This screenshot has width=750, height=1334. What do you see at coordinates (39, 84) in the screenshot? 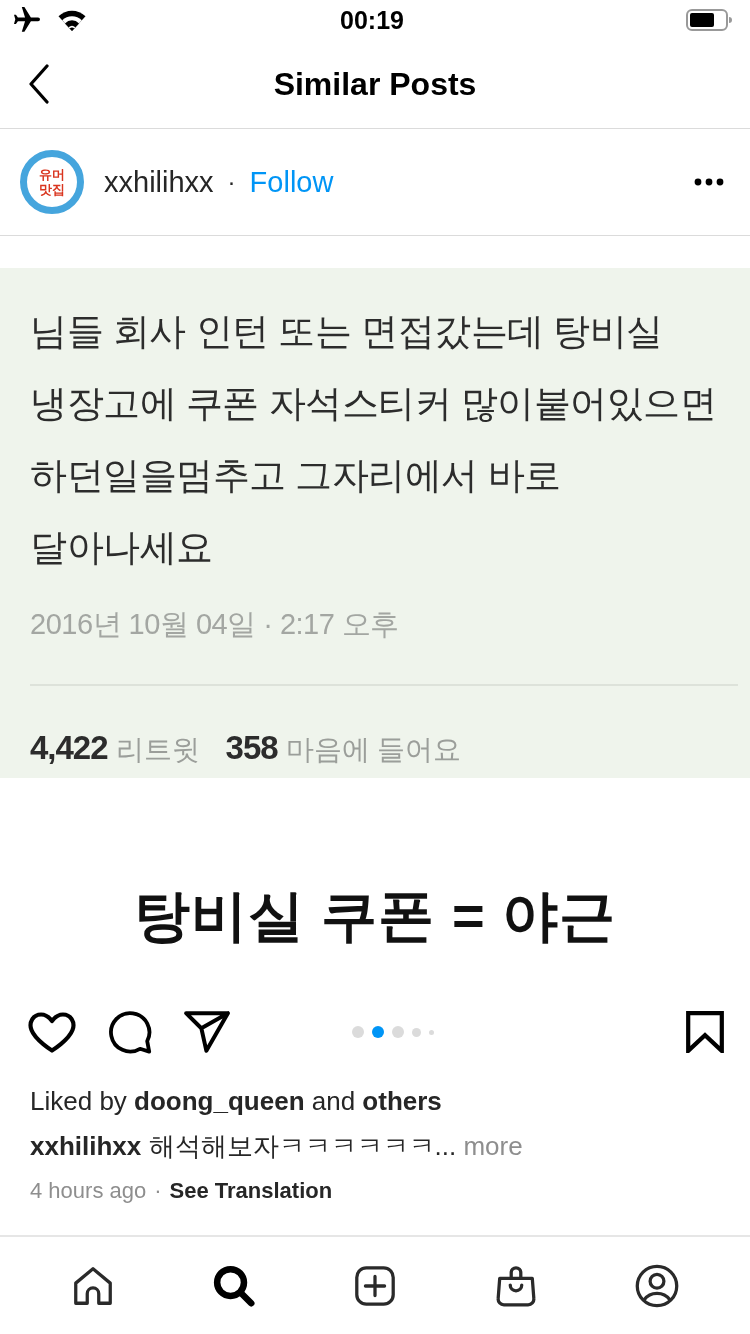
I see `back-icon` at bounding box center [39, 84].